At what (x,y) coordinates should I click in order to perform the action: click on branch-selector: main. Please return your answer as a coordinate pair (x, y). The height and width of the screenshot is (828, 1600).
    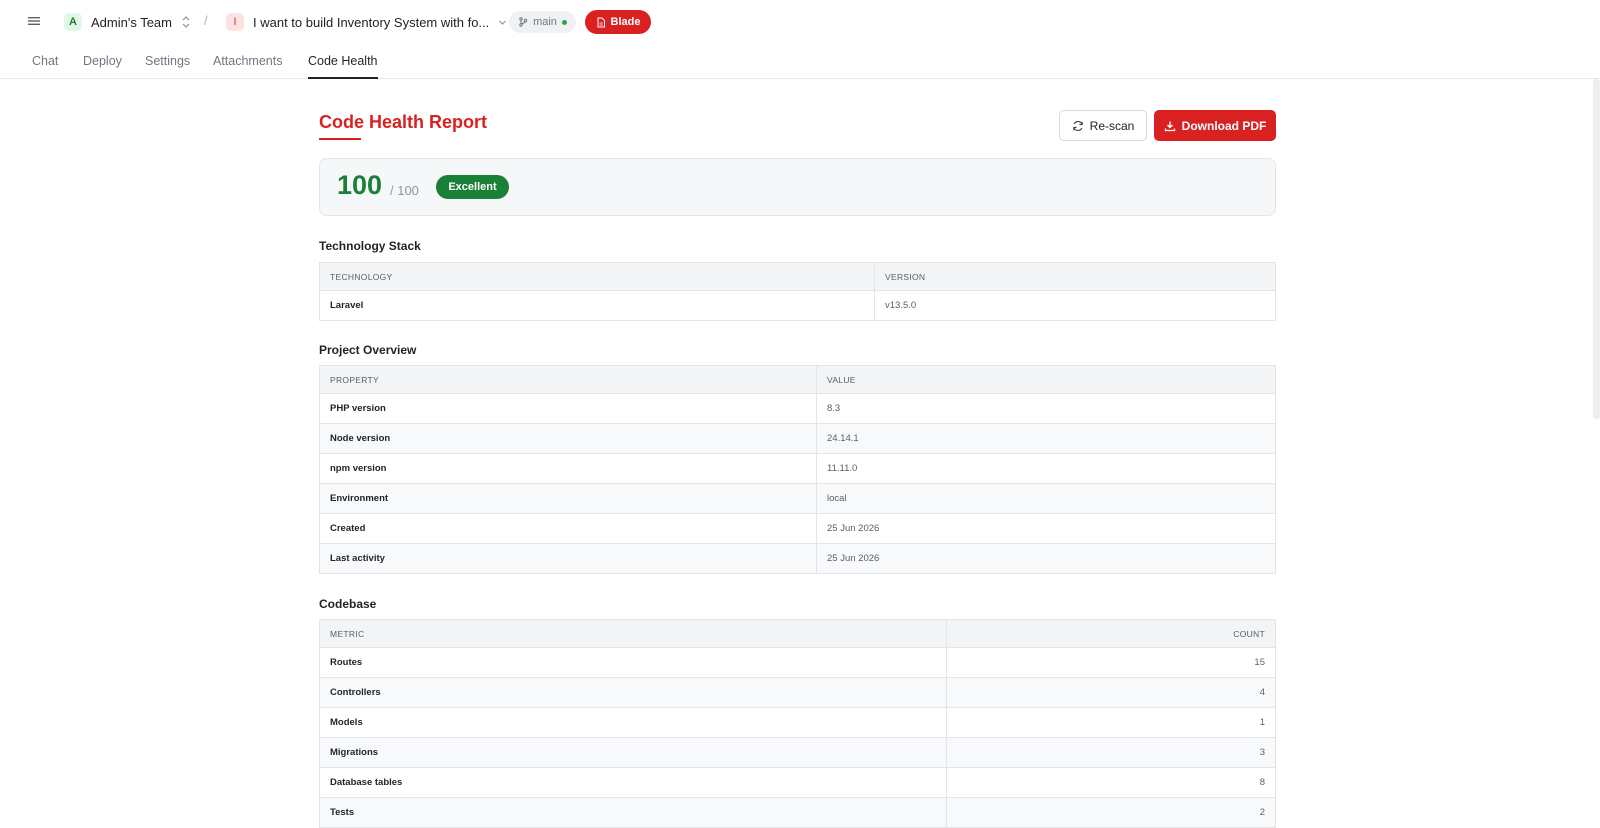
    Looking at the image, I should click on (542, 22).